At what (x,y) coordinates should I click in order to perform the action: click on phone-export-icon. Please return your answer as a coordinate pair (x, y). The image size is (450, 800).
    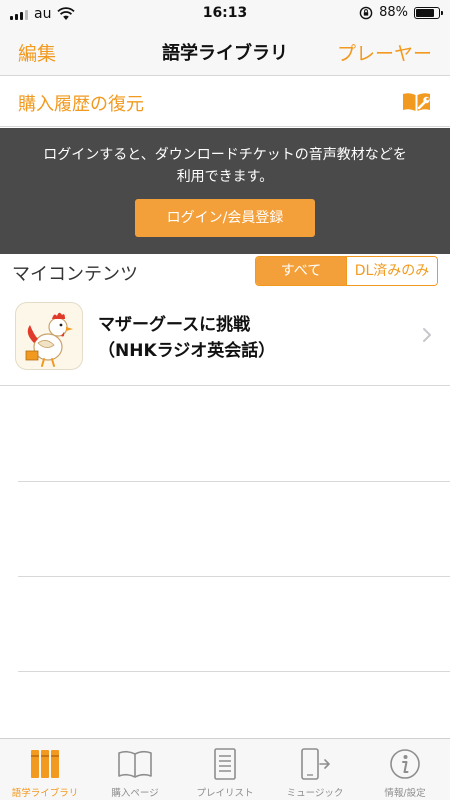
    Looking at the image, I should click on (315, 764).